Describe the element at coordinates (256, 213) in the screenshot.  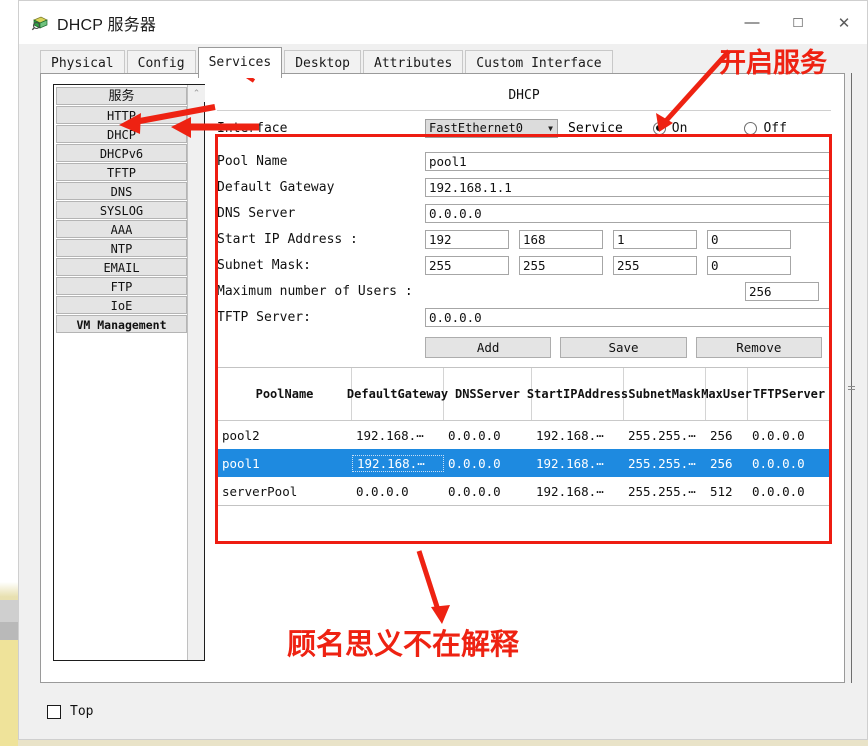
I see `dns-server-label: DNS Server` at that location.